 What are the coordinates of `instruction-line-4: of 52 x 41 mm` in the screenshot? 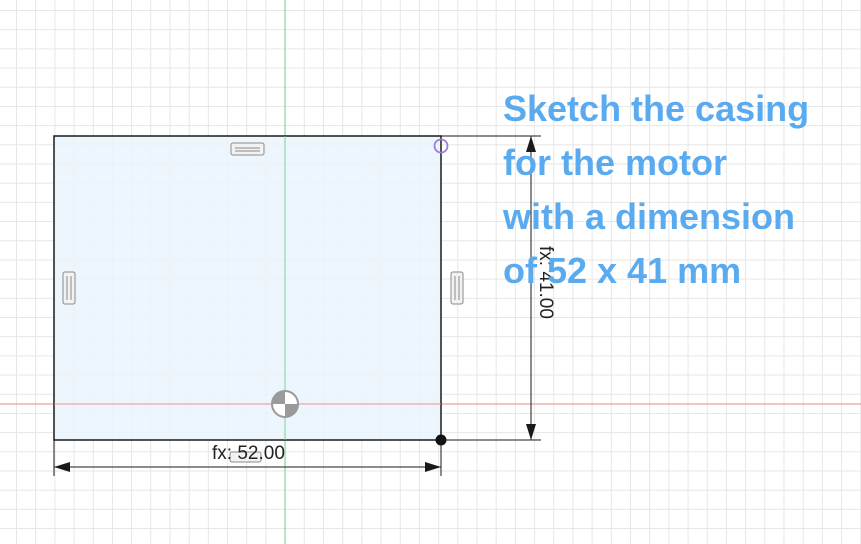 It's located at (622, 270).